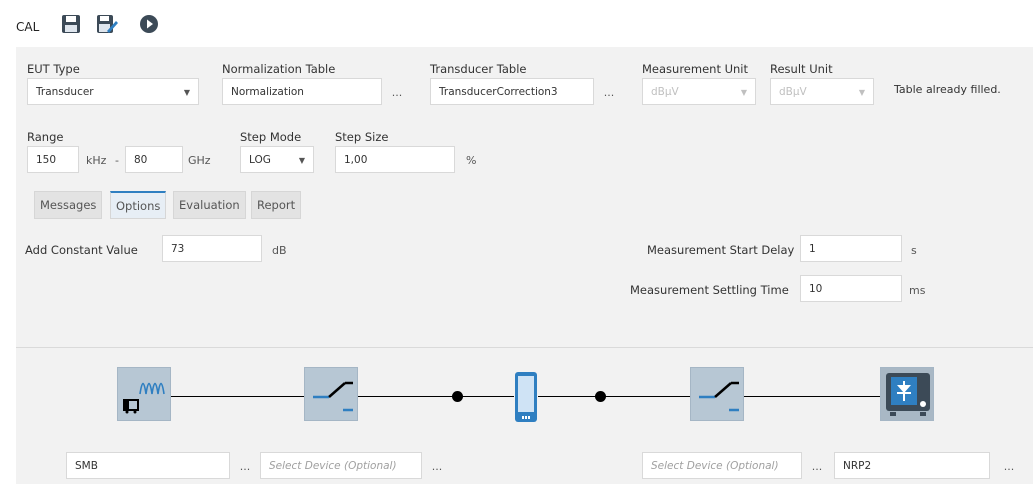  I want to click on result-unit-label: Result Unit, so click(801, 69).